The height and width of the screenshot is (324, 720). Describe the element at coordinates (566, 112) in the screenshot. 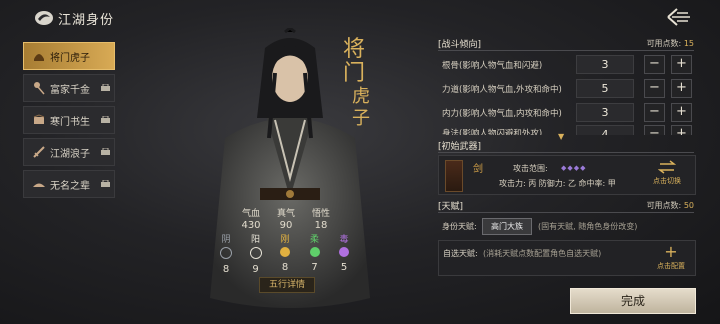

I see `attr-row-neili: 内力(影响人物气血,内攻和命中) 3 − +` at that location.